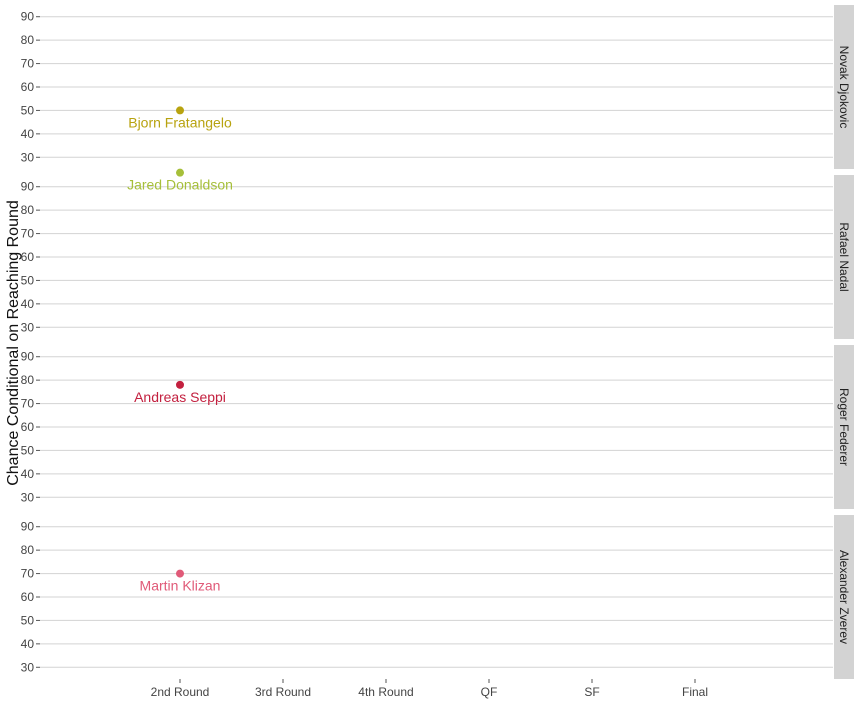 This screenshot has height=720, width=860. Describe the element at coordinates (844, 597) in the screenshot. I see `facet-strip-label: Alexander Zverev` at that location.